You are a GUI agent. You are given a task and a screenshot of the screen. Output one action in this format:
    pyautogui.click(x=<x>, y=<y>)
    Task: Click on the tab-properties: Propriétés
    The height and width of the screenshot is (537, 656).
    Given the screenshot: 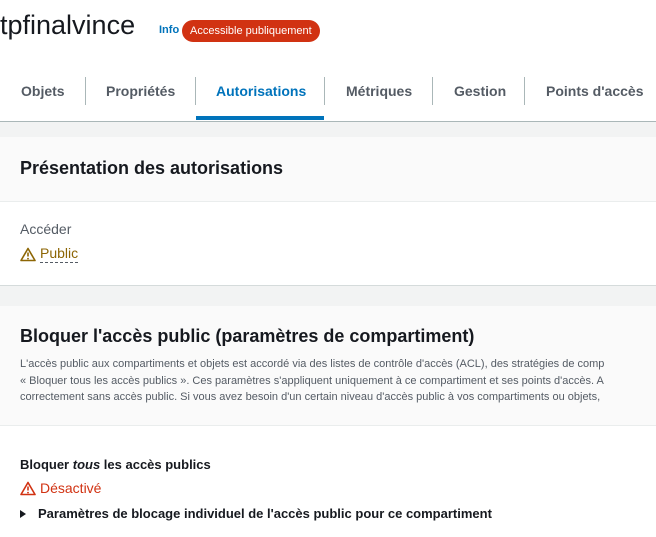 What is the action you would take?
    pyautogui.click(x=140, y=91)
    